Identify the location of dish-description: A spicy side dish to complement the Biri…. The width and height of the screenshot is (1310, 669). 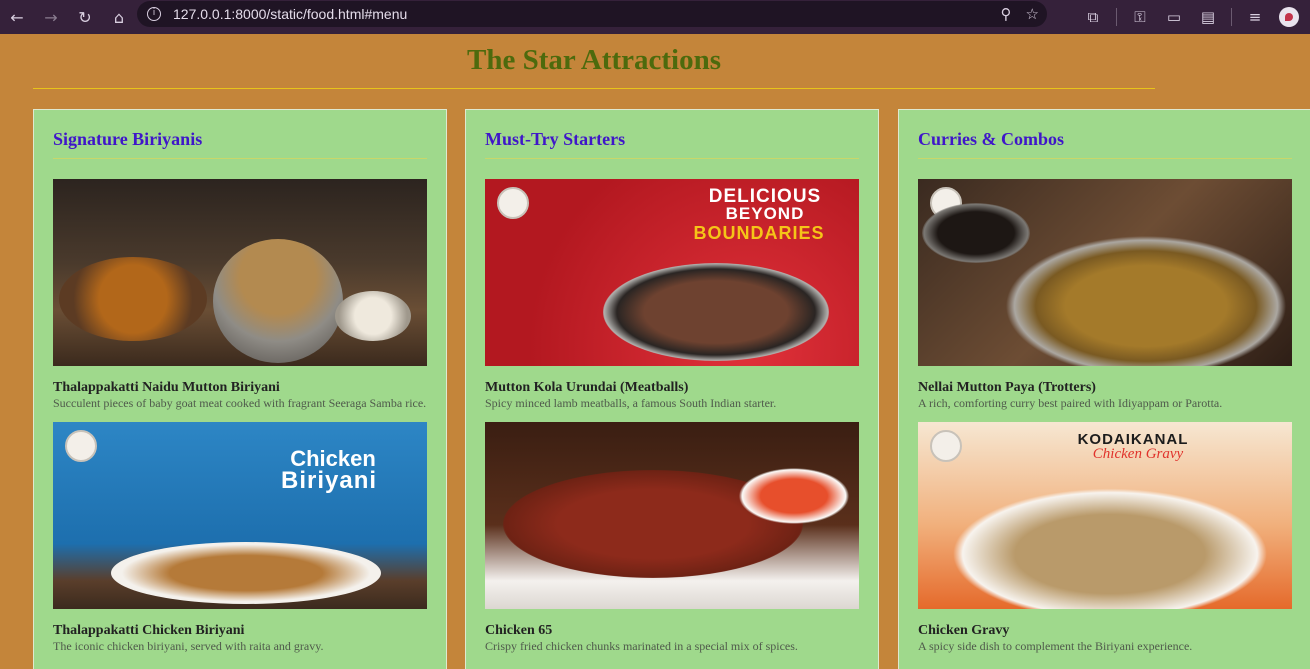
(1055, 646).